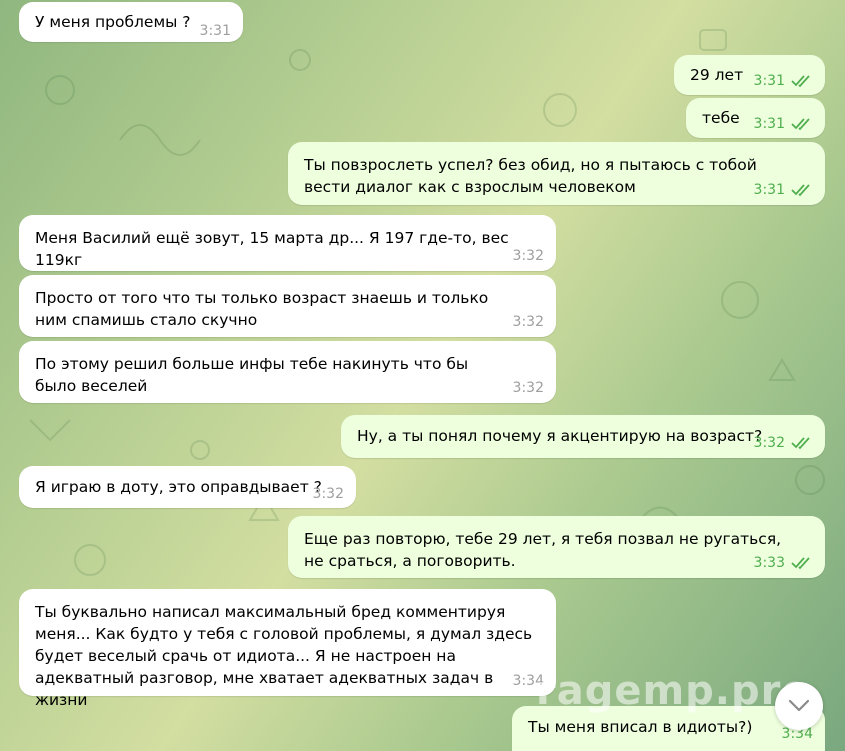 This screenshot has width=845, height=751. What do you see at coordinates (749, 75) in the screenshot?
I see `message-bubble-outgoing: 29 лет 3:31` at bounding box center [749, 75].